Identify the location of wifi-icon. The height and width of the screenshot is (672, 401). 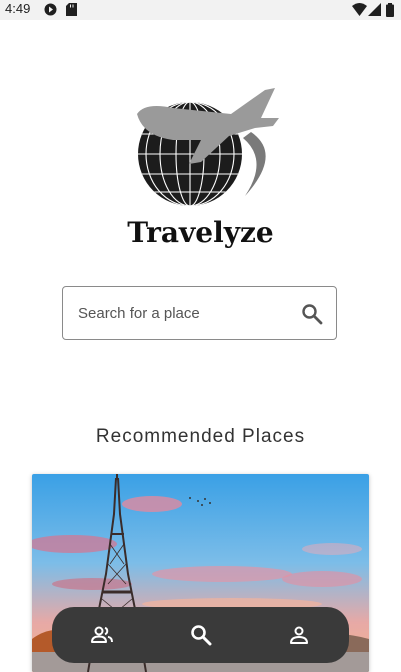
(359, 9).